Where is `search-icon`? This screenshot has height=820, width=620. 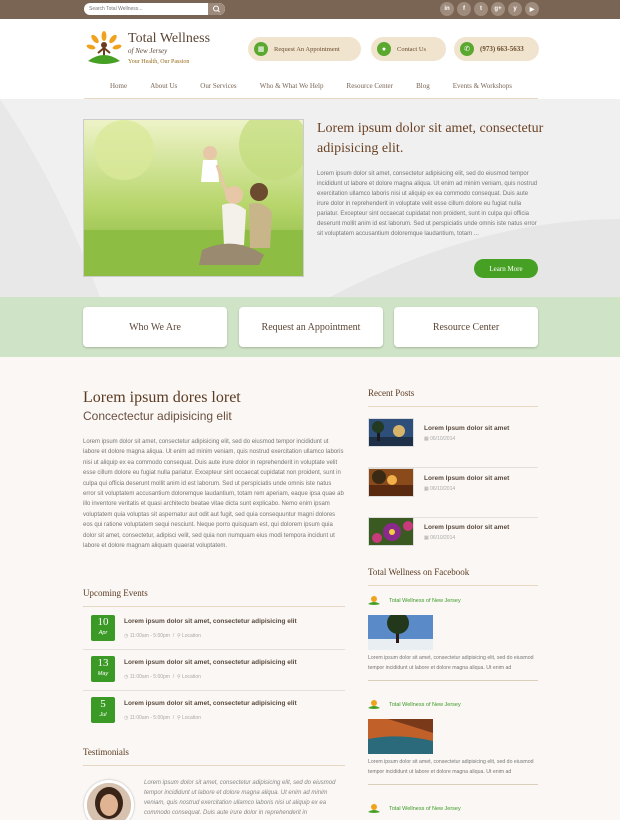
search-icon is located at coordinates (216, 9).